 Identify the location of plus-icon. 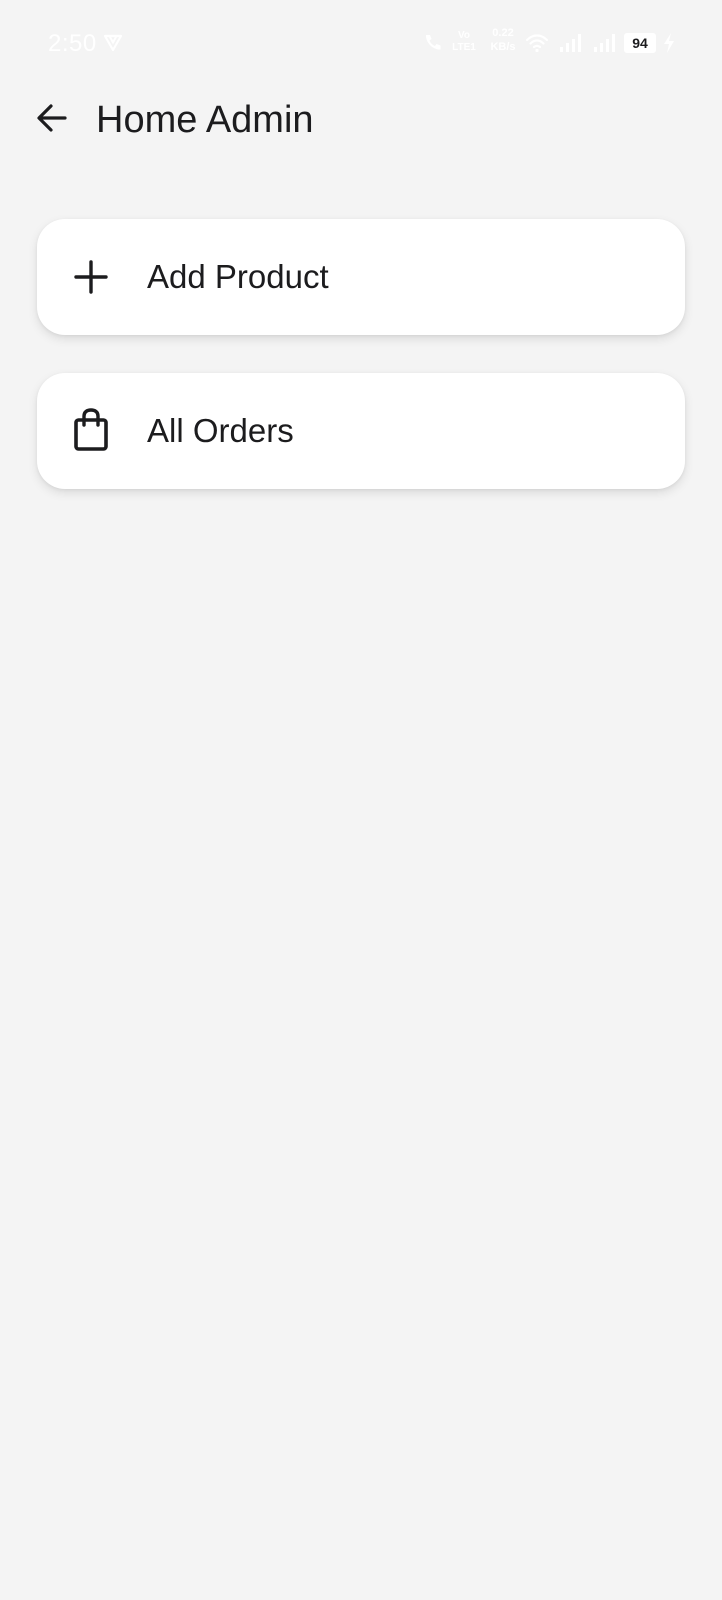
(91, 277).